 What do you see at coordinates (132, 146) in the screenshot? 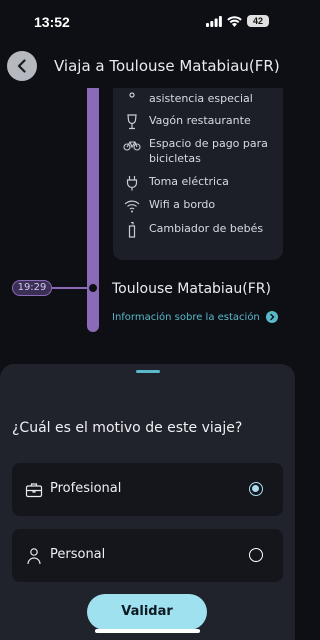
I see `bicycle-icon` at bounding box center [132, 146].